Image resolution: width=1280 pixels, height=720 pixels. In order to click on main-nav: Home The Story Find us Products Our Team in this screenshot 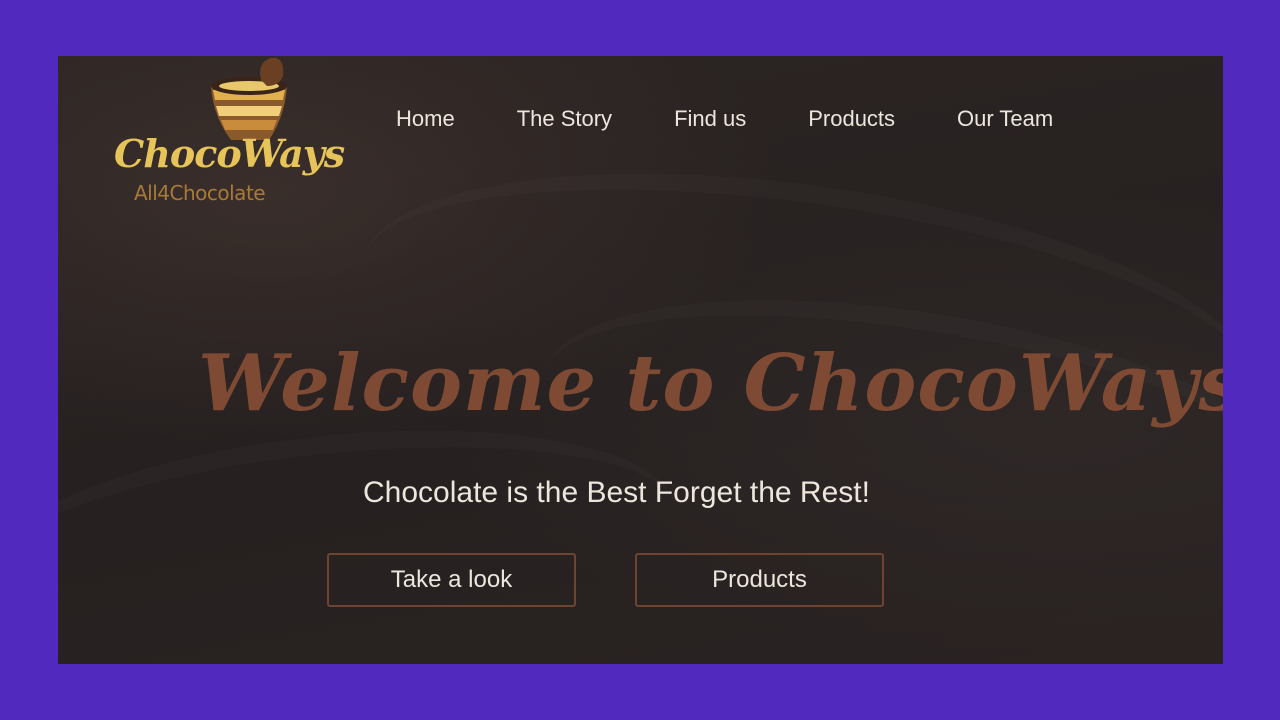, I will do `click(724, 119)`.